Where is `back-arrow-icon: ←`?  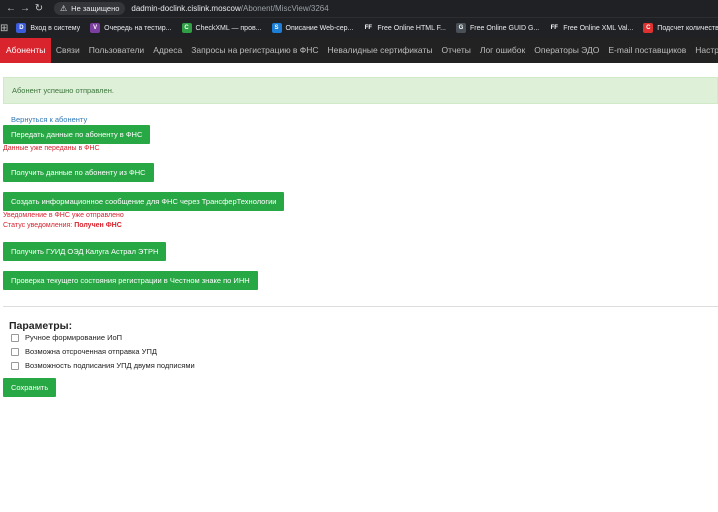 back-arrow-icon: ← is located at coordinates (11, 8).